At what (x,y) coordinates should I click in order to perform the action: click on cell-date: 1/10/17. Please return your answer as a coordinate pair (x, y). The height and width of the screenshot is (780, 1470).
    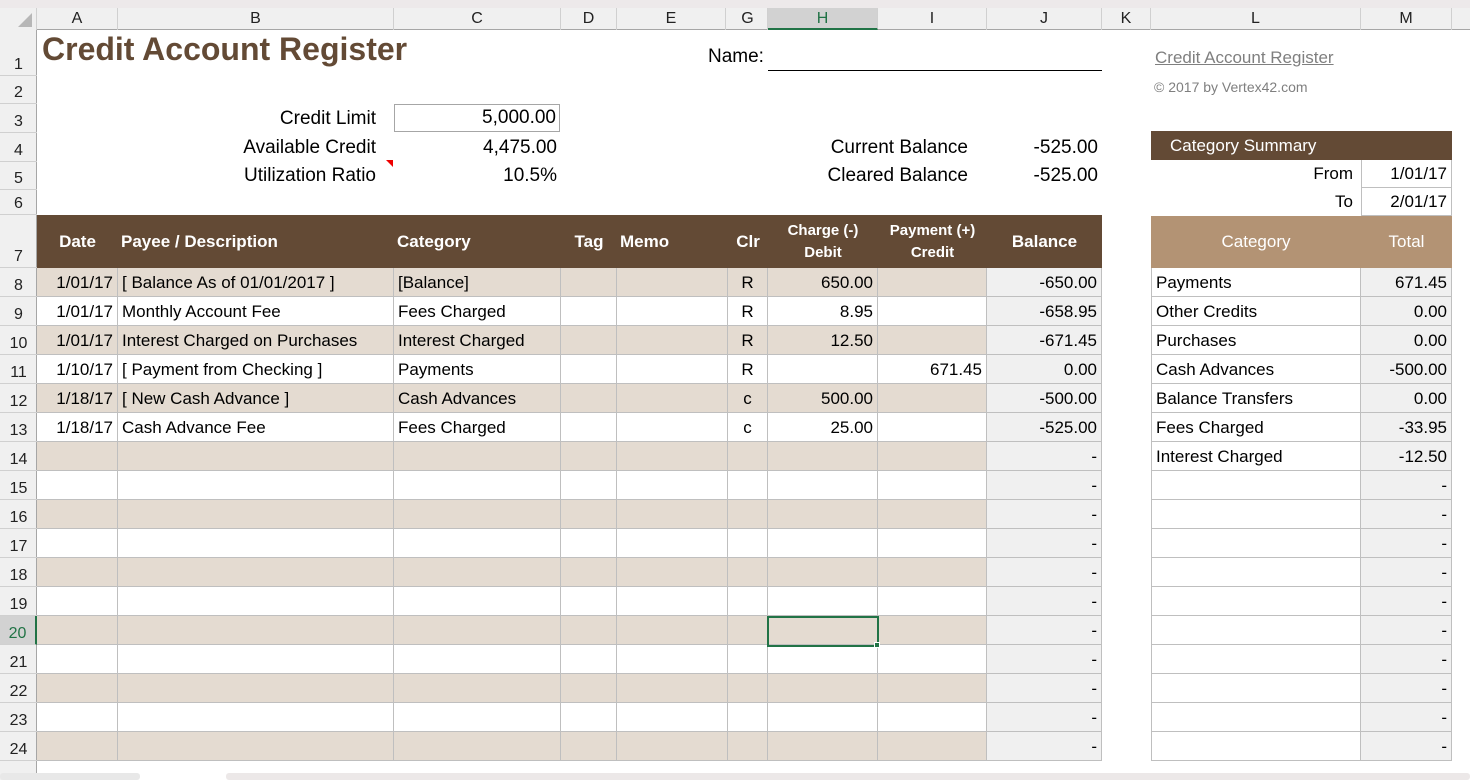
    Looking at the image, I should click on (77, 369).